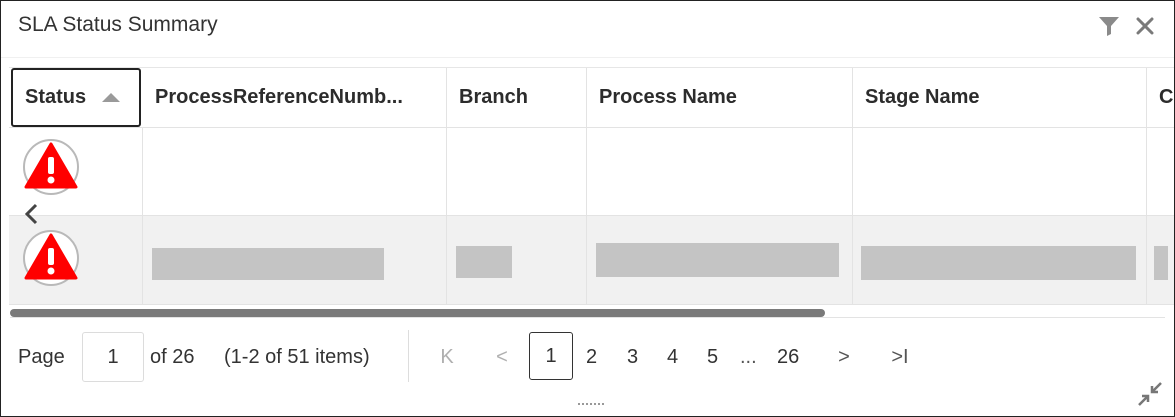 Image resolution: width=1175 pixels, height=417 pixels. Describe the element at coordinates (587, 317) in the screenshot. I see `horizontal-scrollbar-track` at that location.